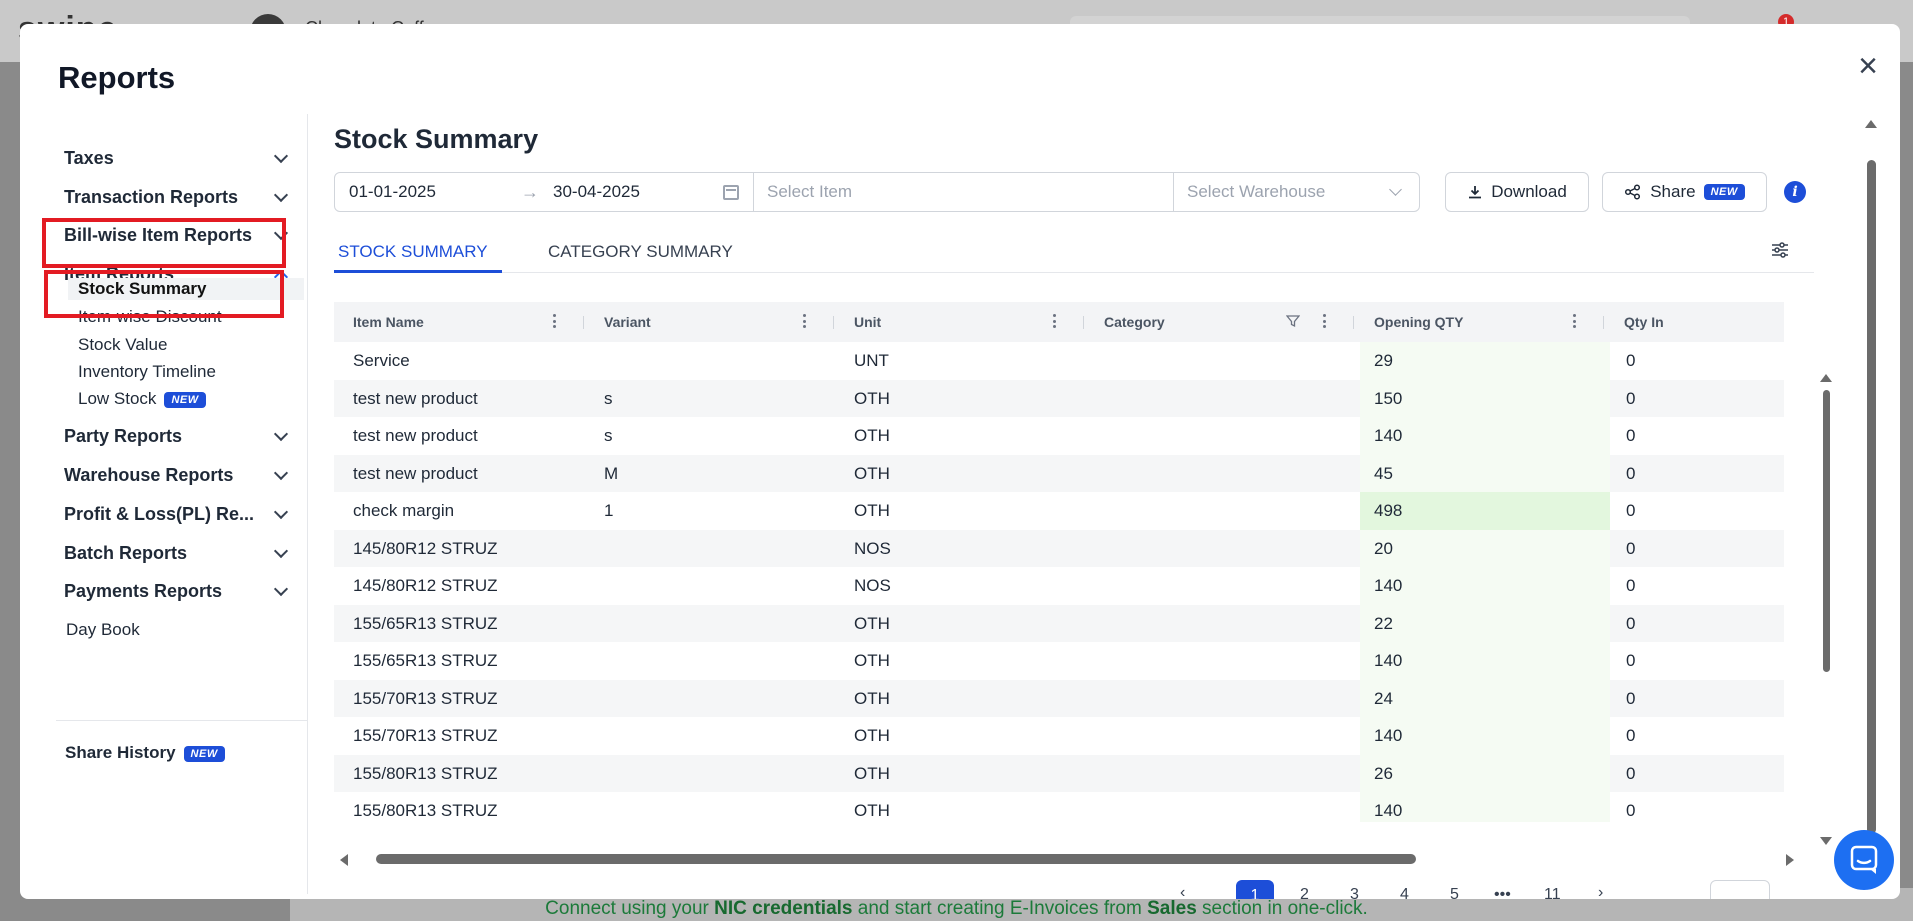  Describe the element at coordinates (381, 360) in the screenshot. I see `cell-item-name: Service` at that location.